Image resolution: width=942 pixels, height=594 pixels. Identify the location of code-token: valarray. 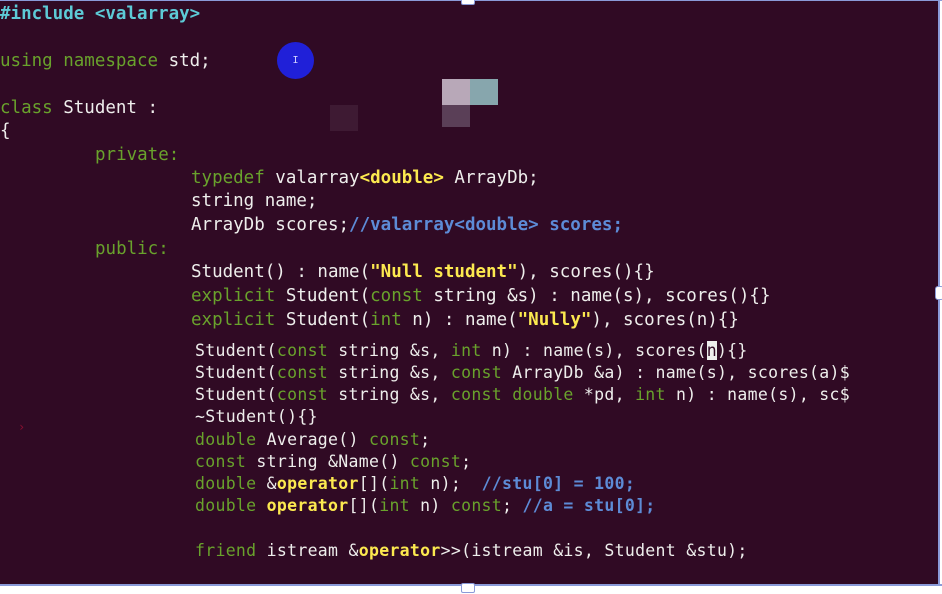
(317, 178).